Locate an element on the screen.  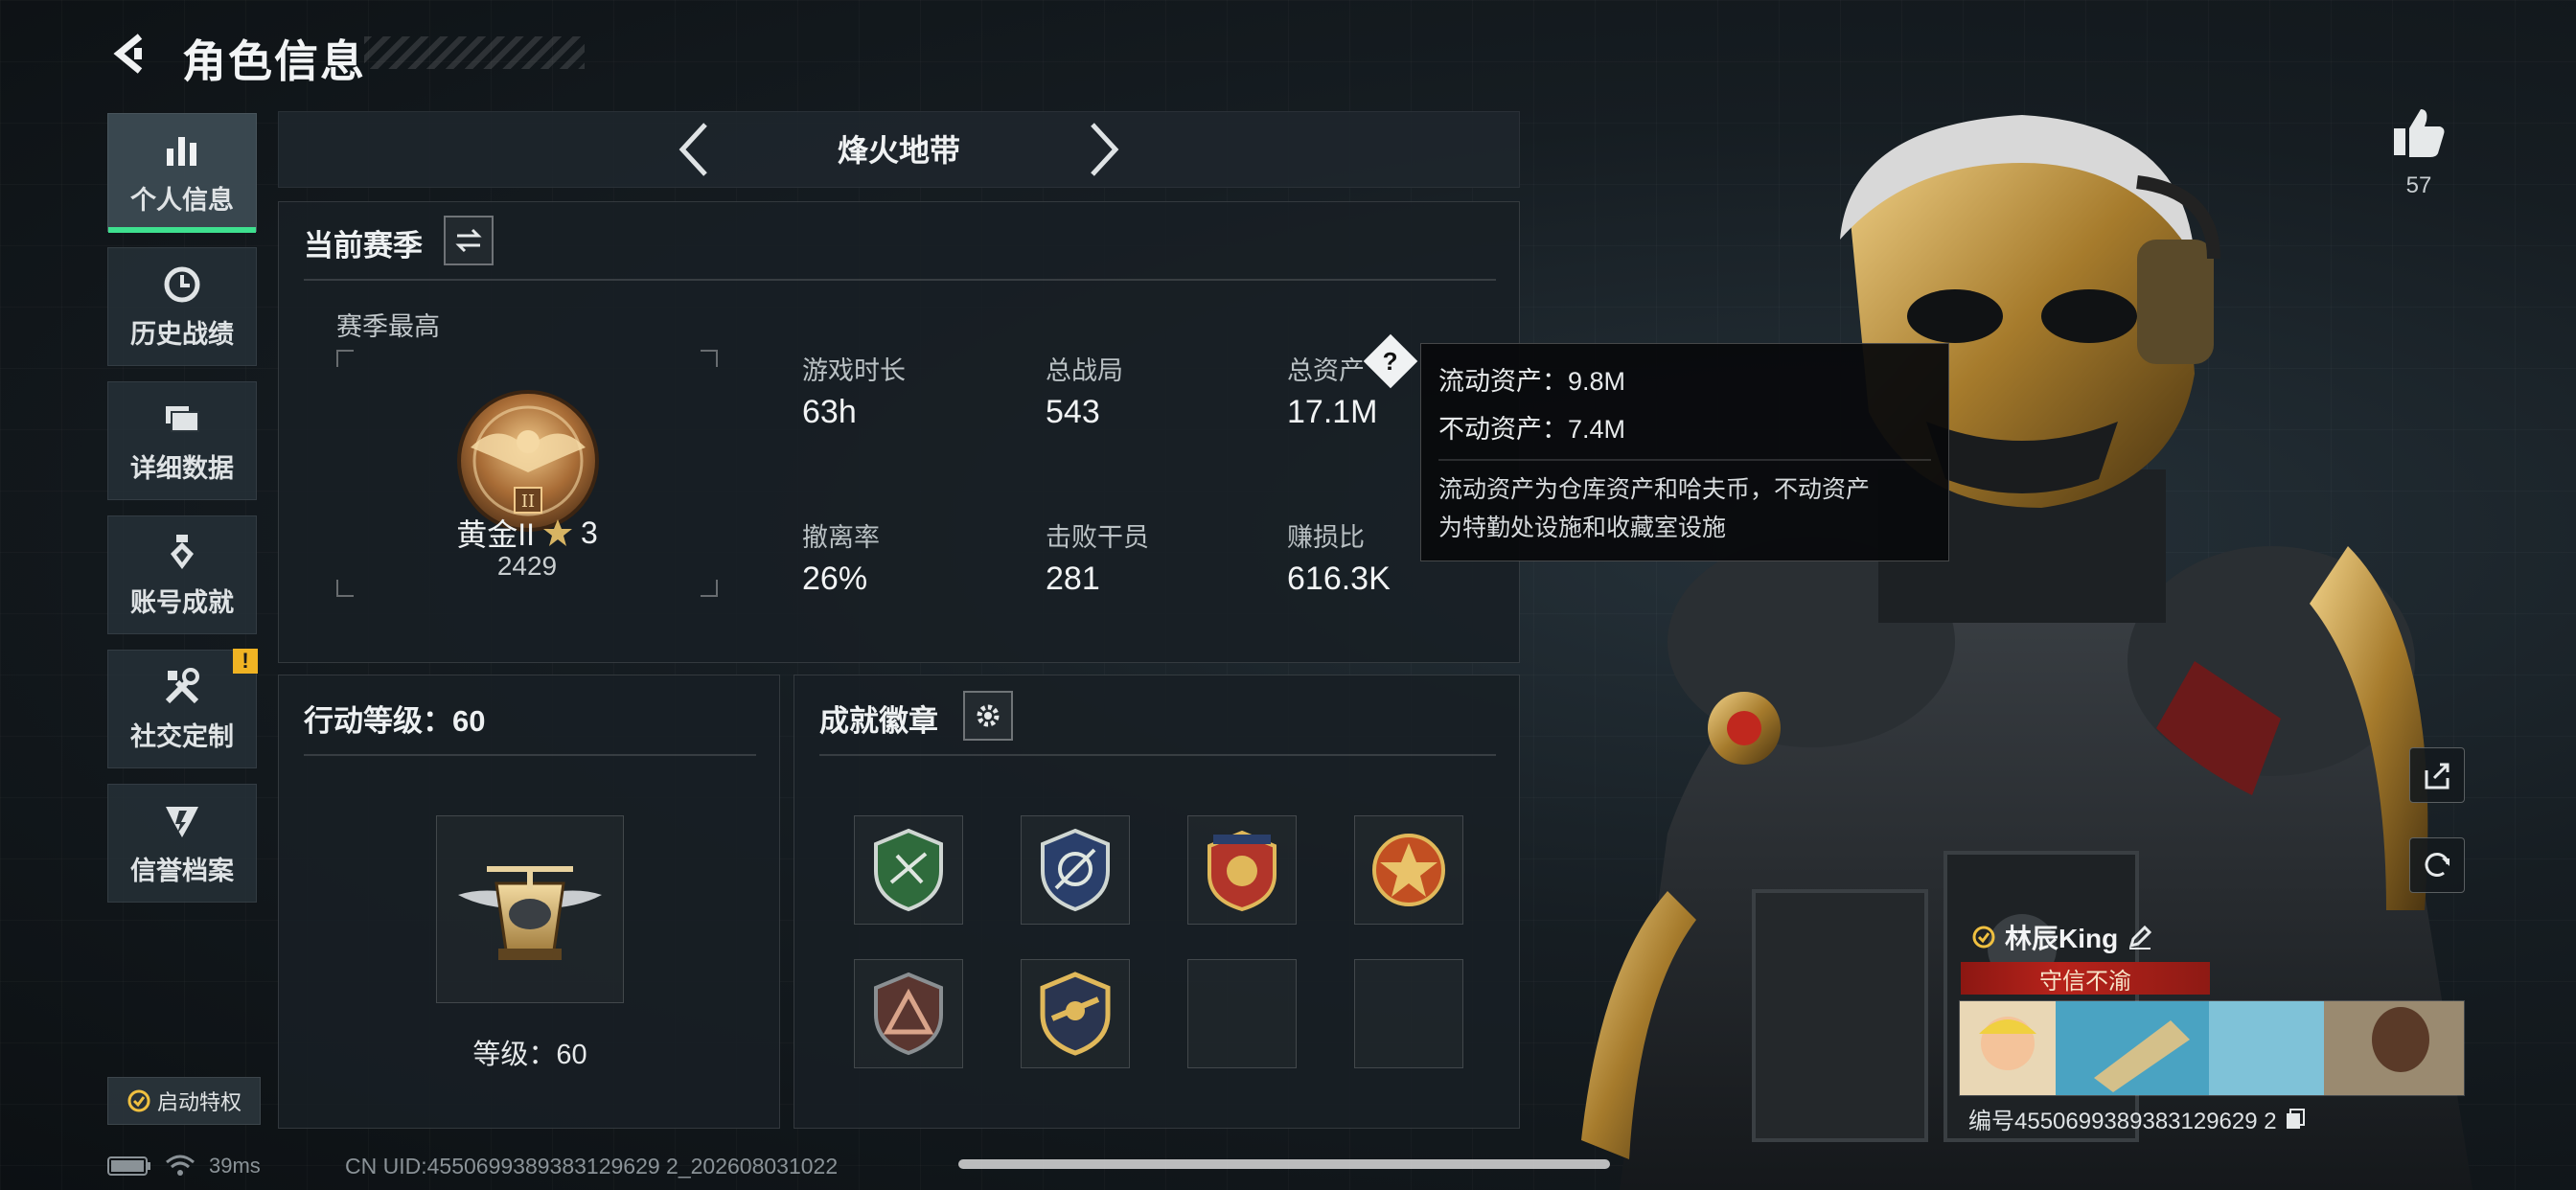
back-button is located at coordinates (130, 54).